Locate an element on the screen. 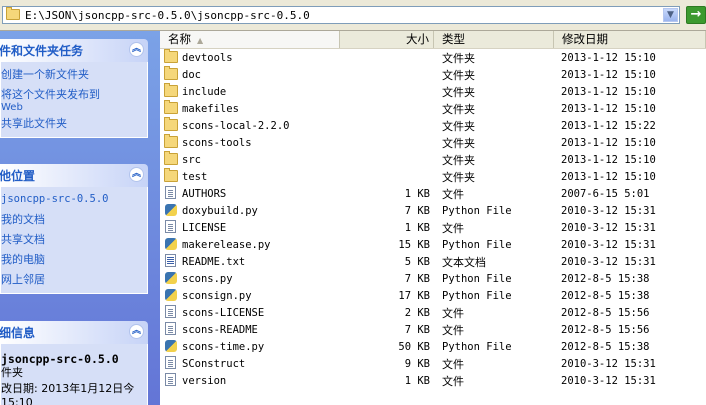 The image size is (706, 405). file-row: devtools 文件夹 2013-1-12 15:10 is located at coordinates (433, 58).